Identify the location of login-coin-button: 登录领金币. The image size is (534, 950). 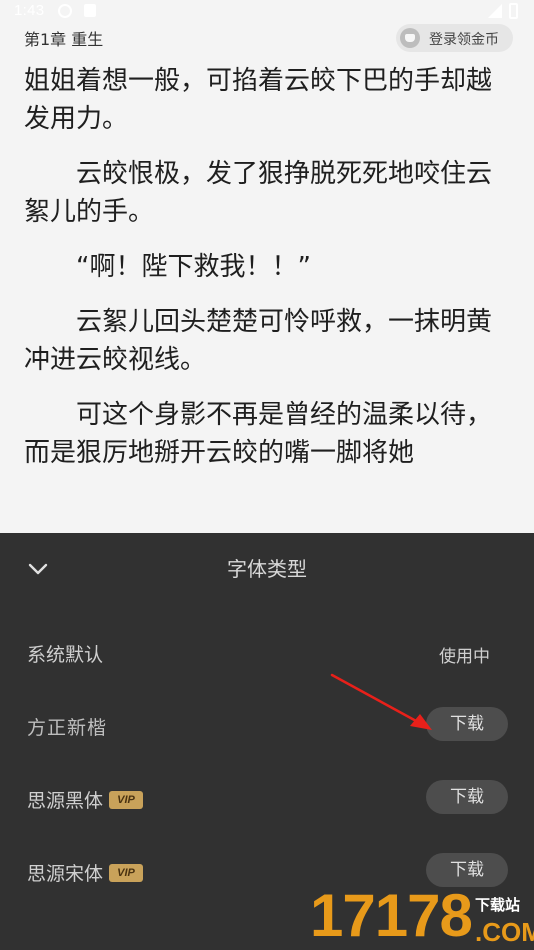
(454, 38).